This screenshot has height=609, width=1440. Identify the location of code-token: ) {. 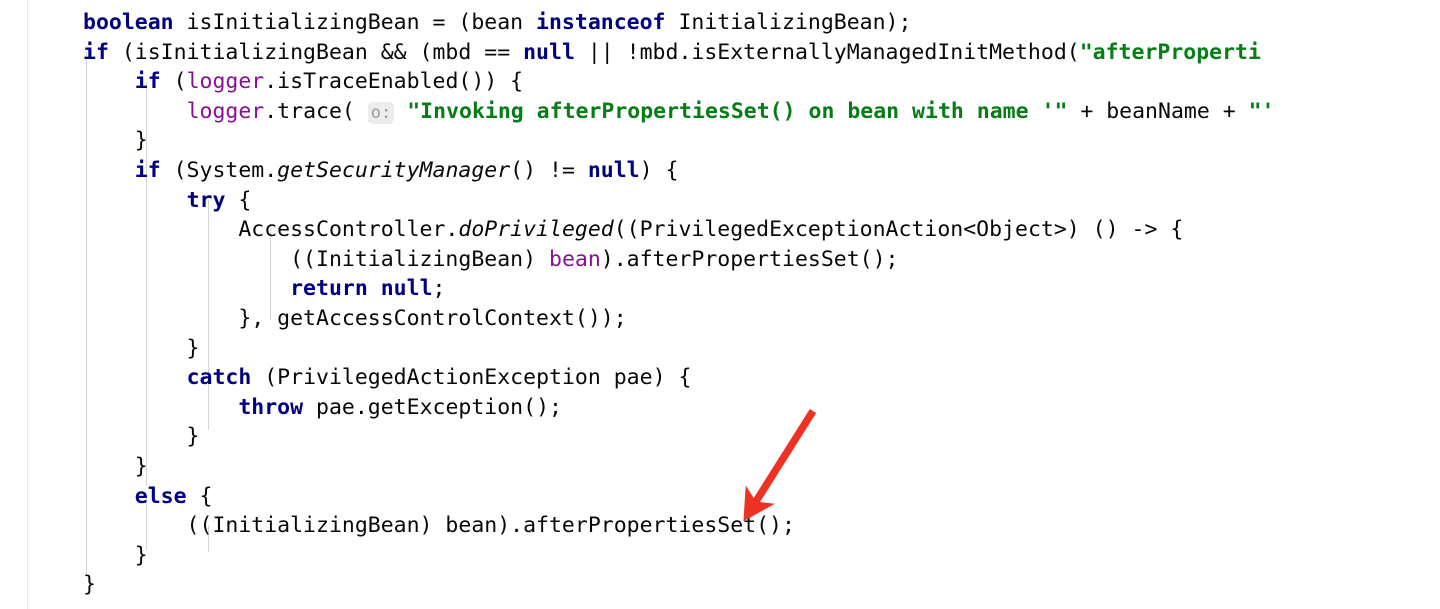
(659, 170).